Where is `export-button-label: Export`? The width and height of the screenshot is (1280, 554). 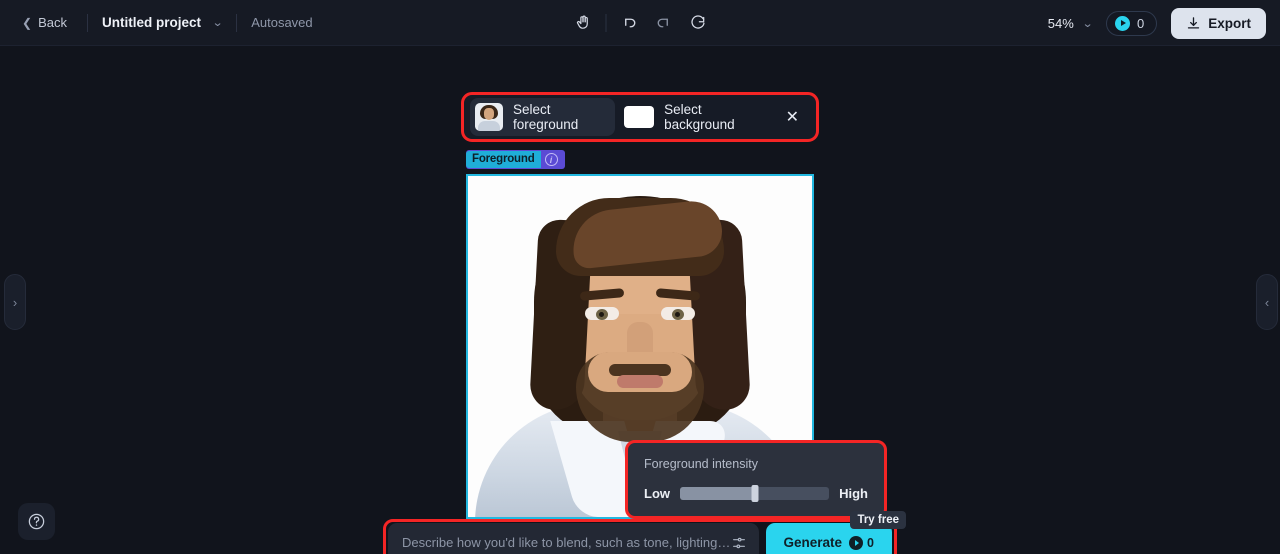
export-button-label: Export is located at coordinates (1229, 23).